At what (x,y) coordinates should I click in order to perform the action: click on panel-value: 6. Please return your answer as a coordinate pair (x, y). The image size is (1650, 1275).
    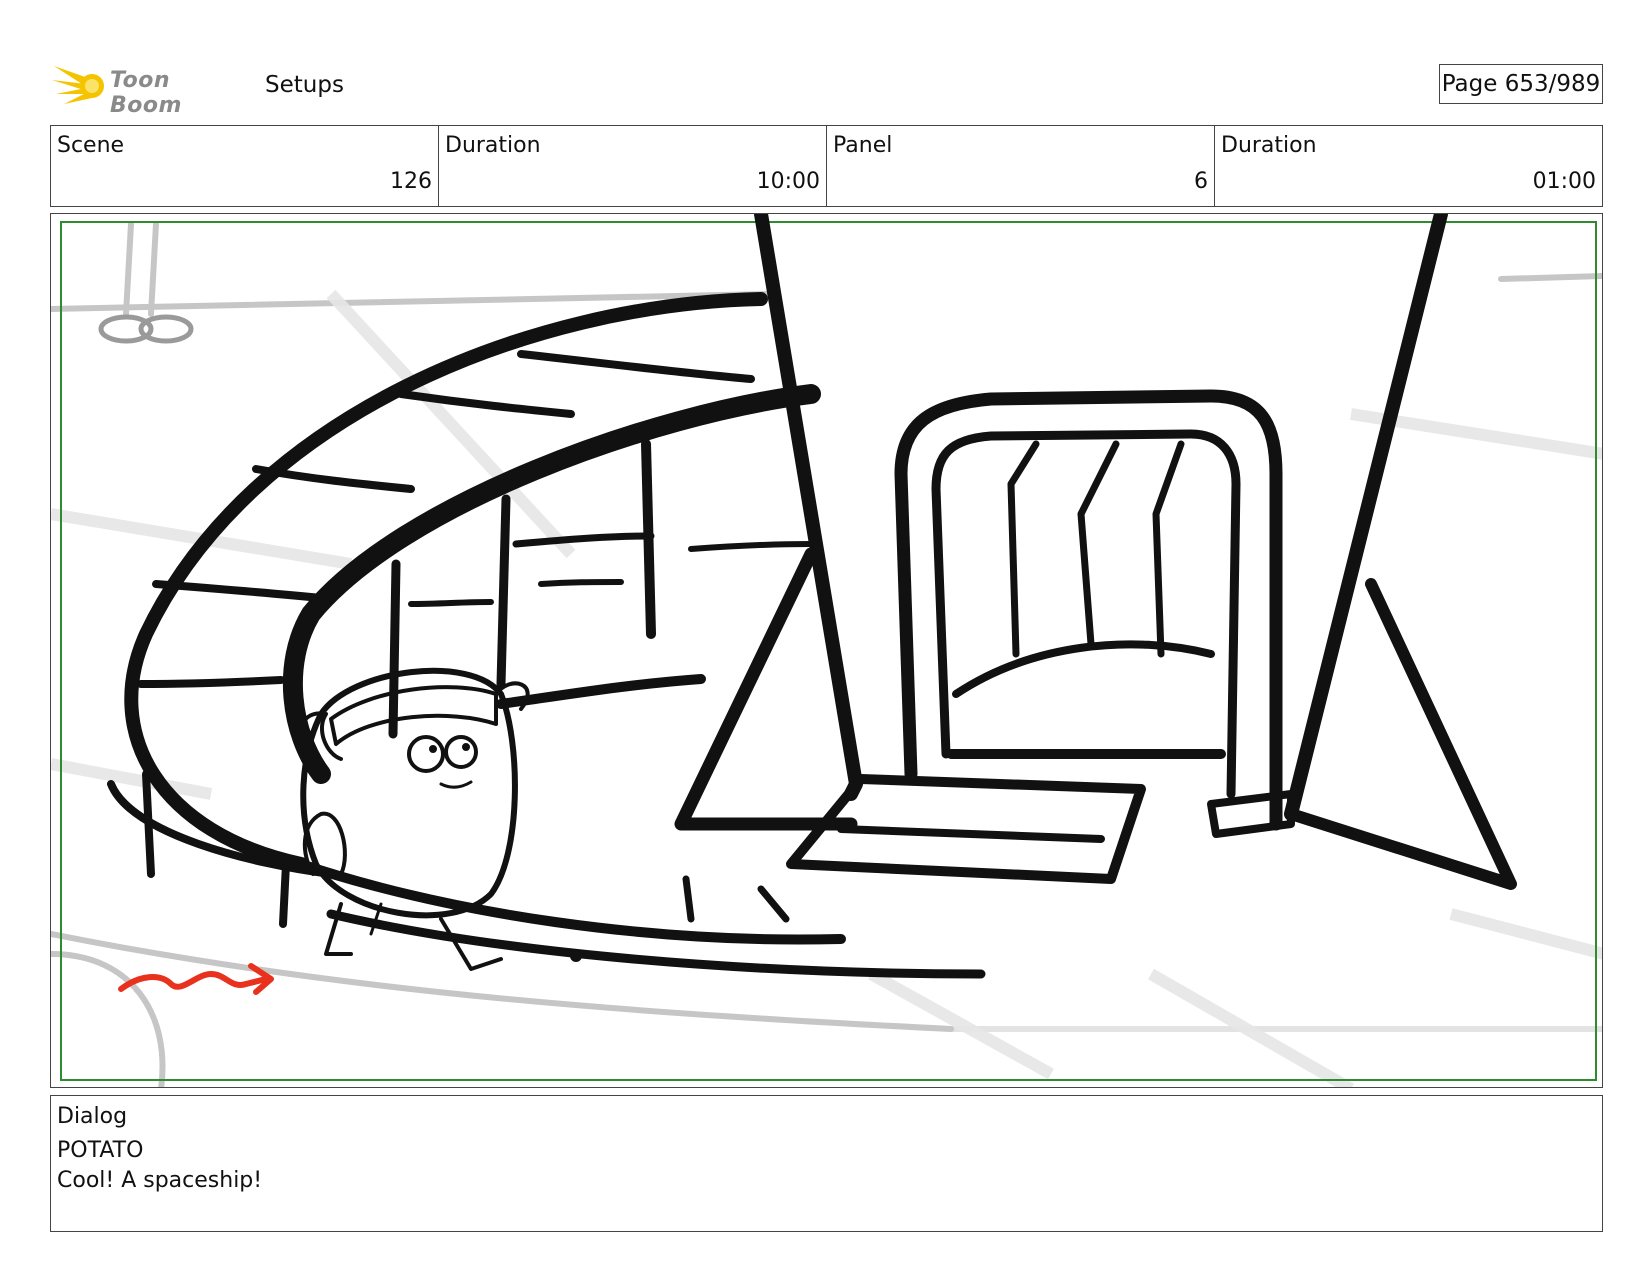
    Looking at the image, I should click on (1201, 181).